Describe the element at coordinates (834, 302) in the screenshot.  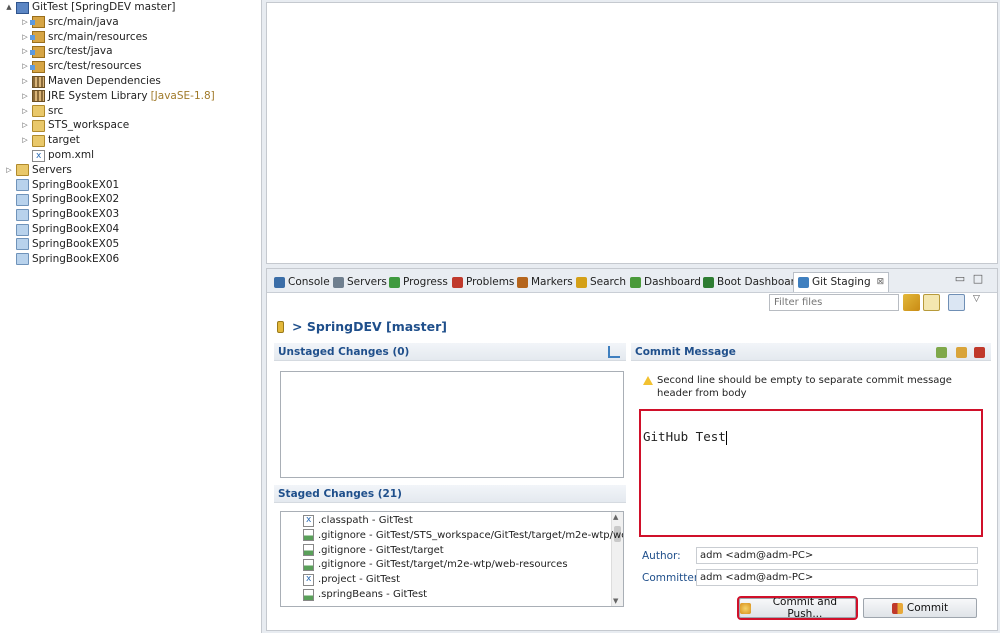
I see `filter-files-input` at that location.